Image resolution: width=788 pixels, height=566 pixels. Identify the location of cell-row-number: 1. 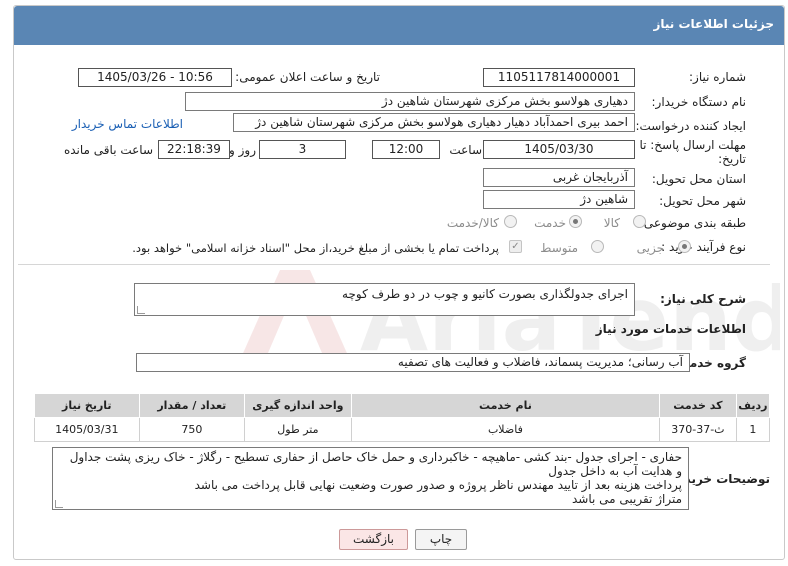
(753, 429).